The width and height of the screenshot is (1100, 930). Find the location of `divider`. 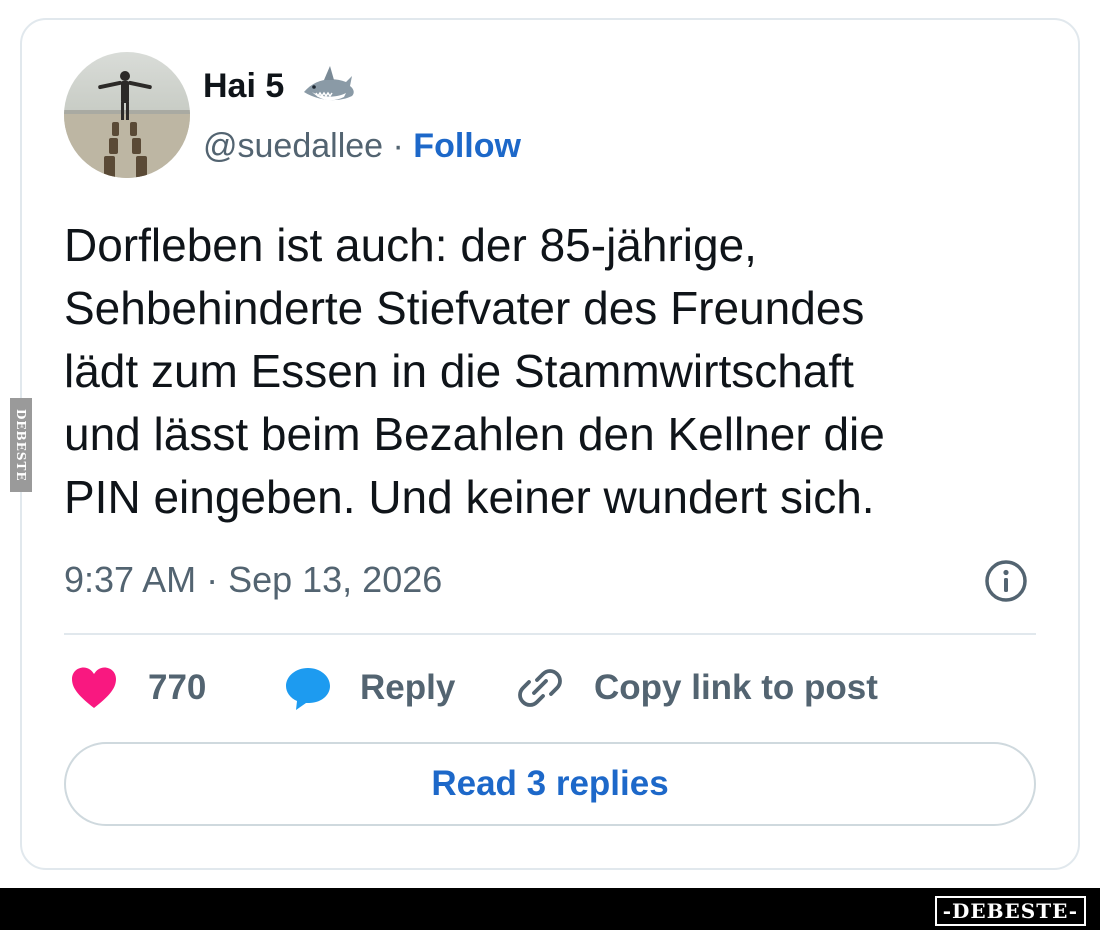

divider is located at coordinates (550, 634).